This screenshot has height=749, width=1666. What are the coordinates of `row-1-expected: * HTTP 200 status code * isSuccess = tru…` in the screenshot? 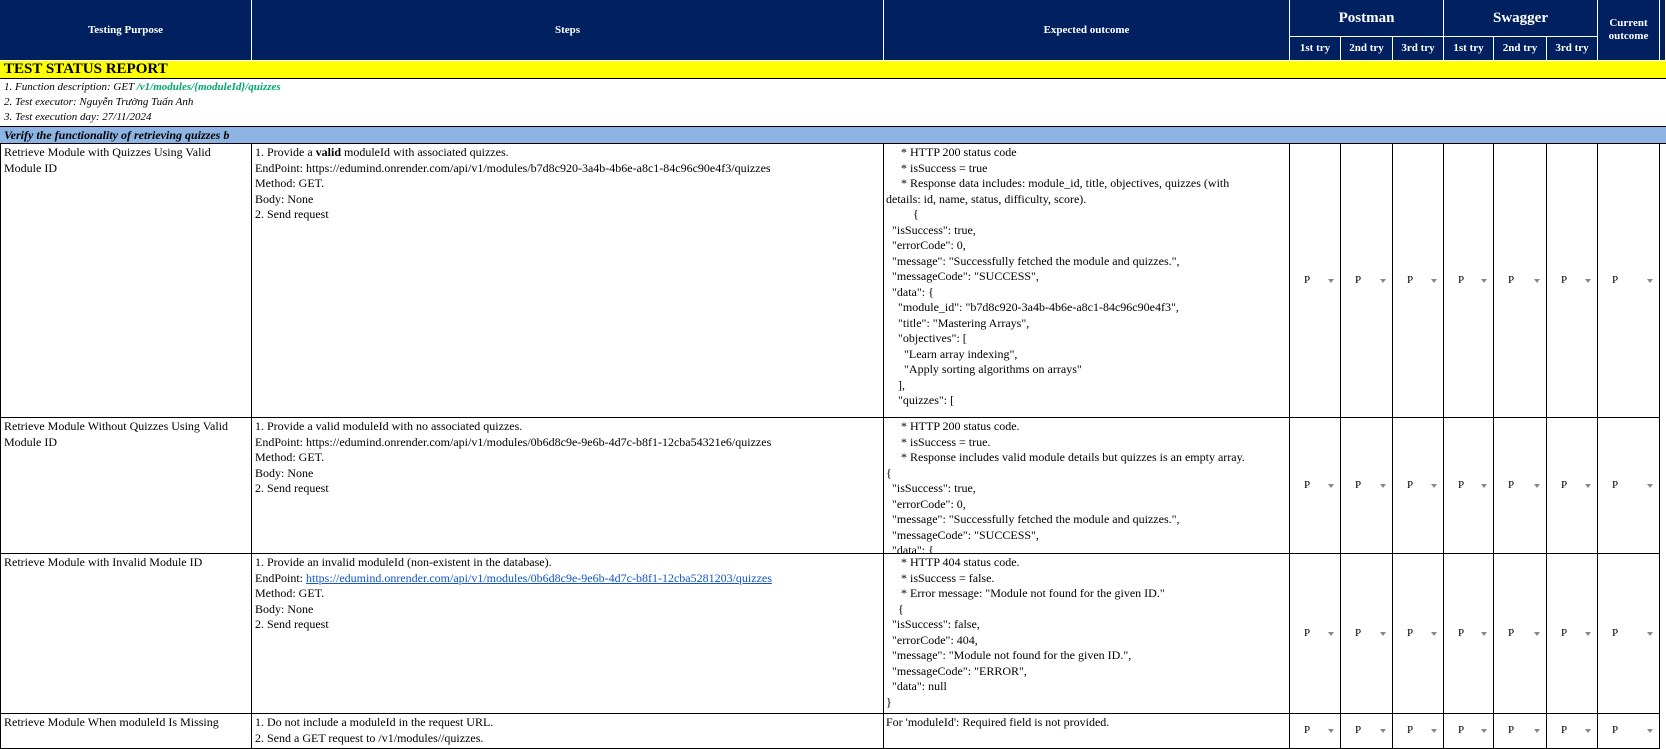 It's located at (1087, 281).